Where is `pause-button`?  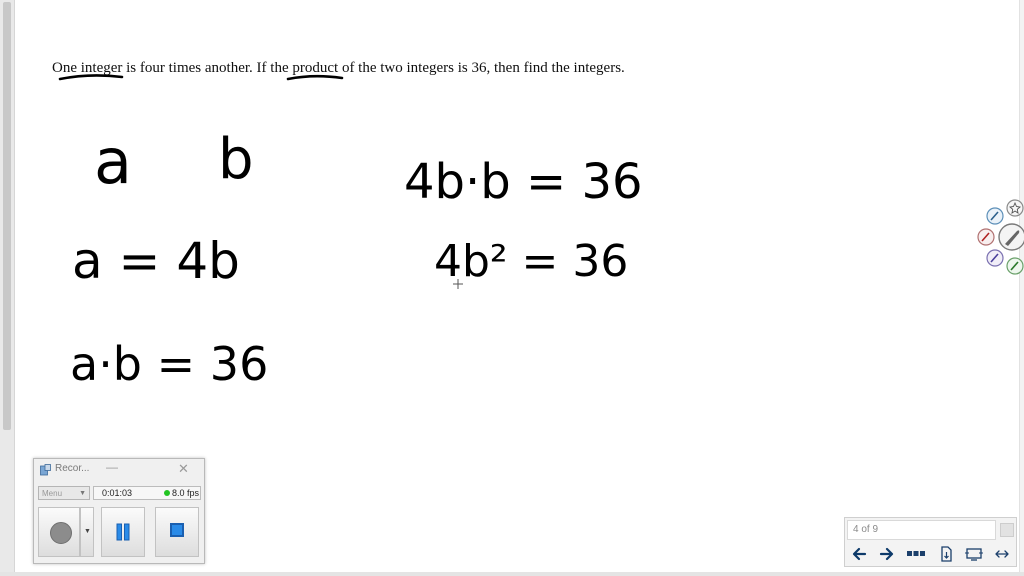 pause-button is located at coordinates (123, 532).